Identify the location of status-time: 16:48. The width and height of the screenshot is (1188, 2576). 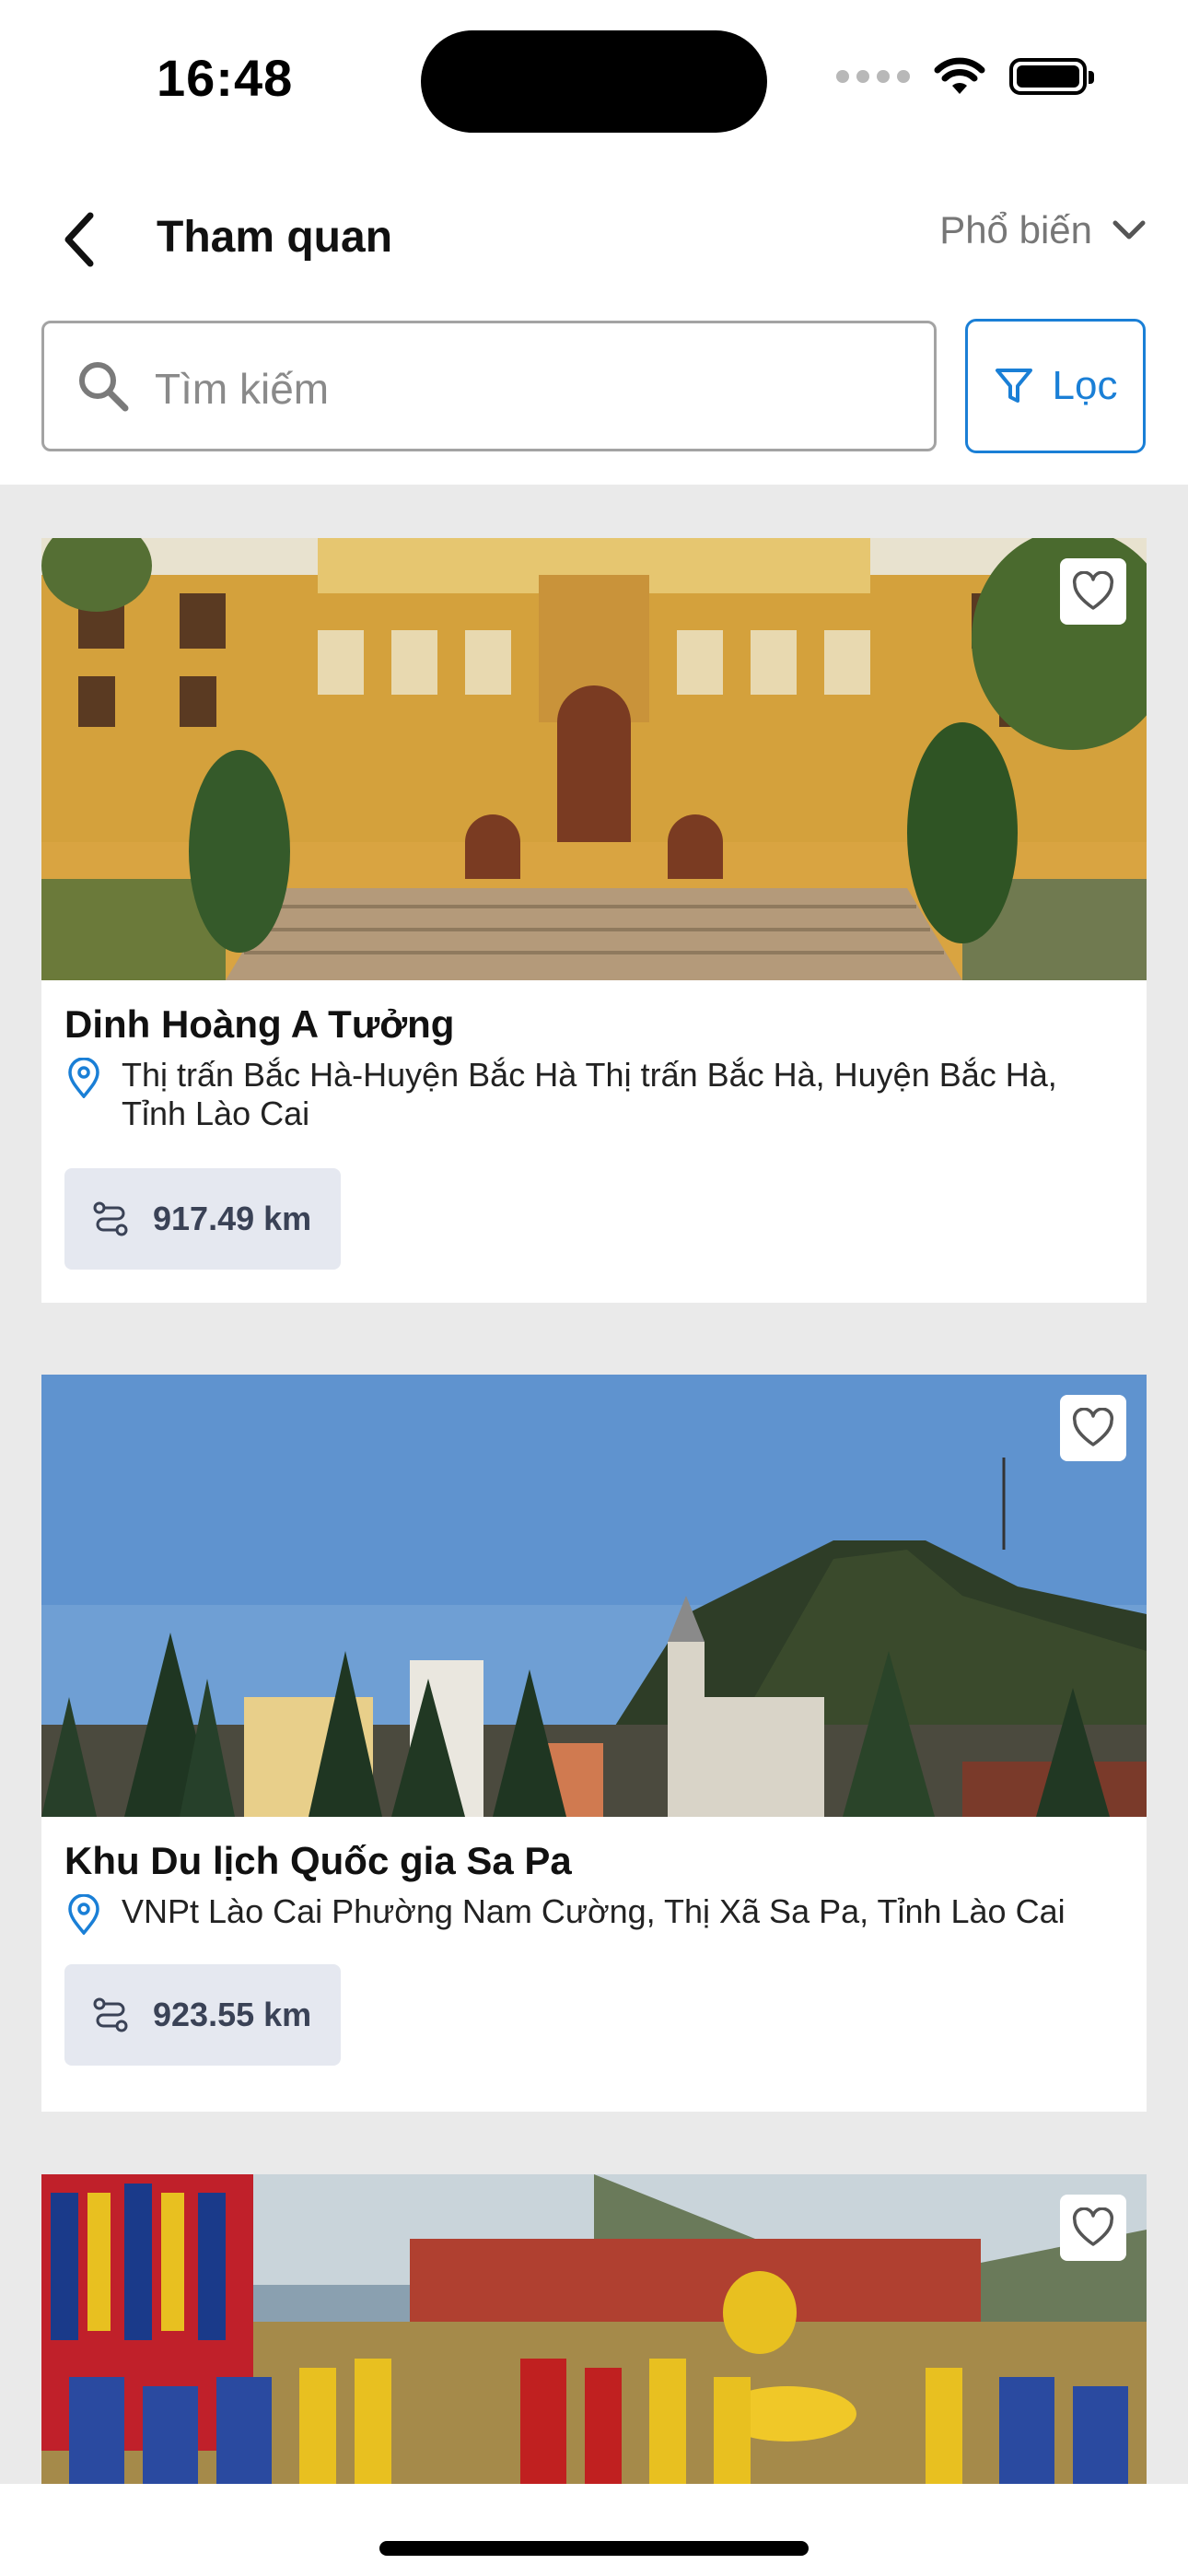
(225, 78).